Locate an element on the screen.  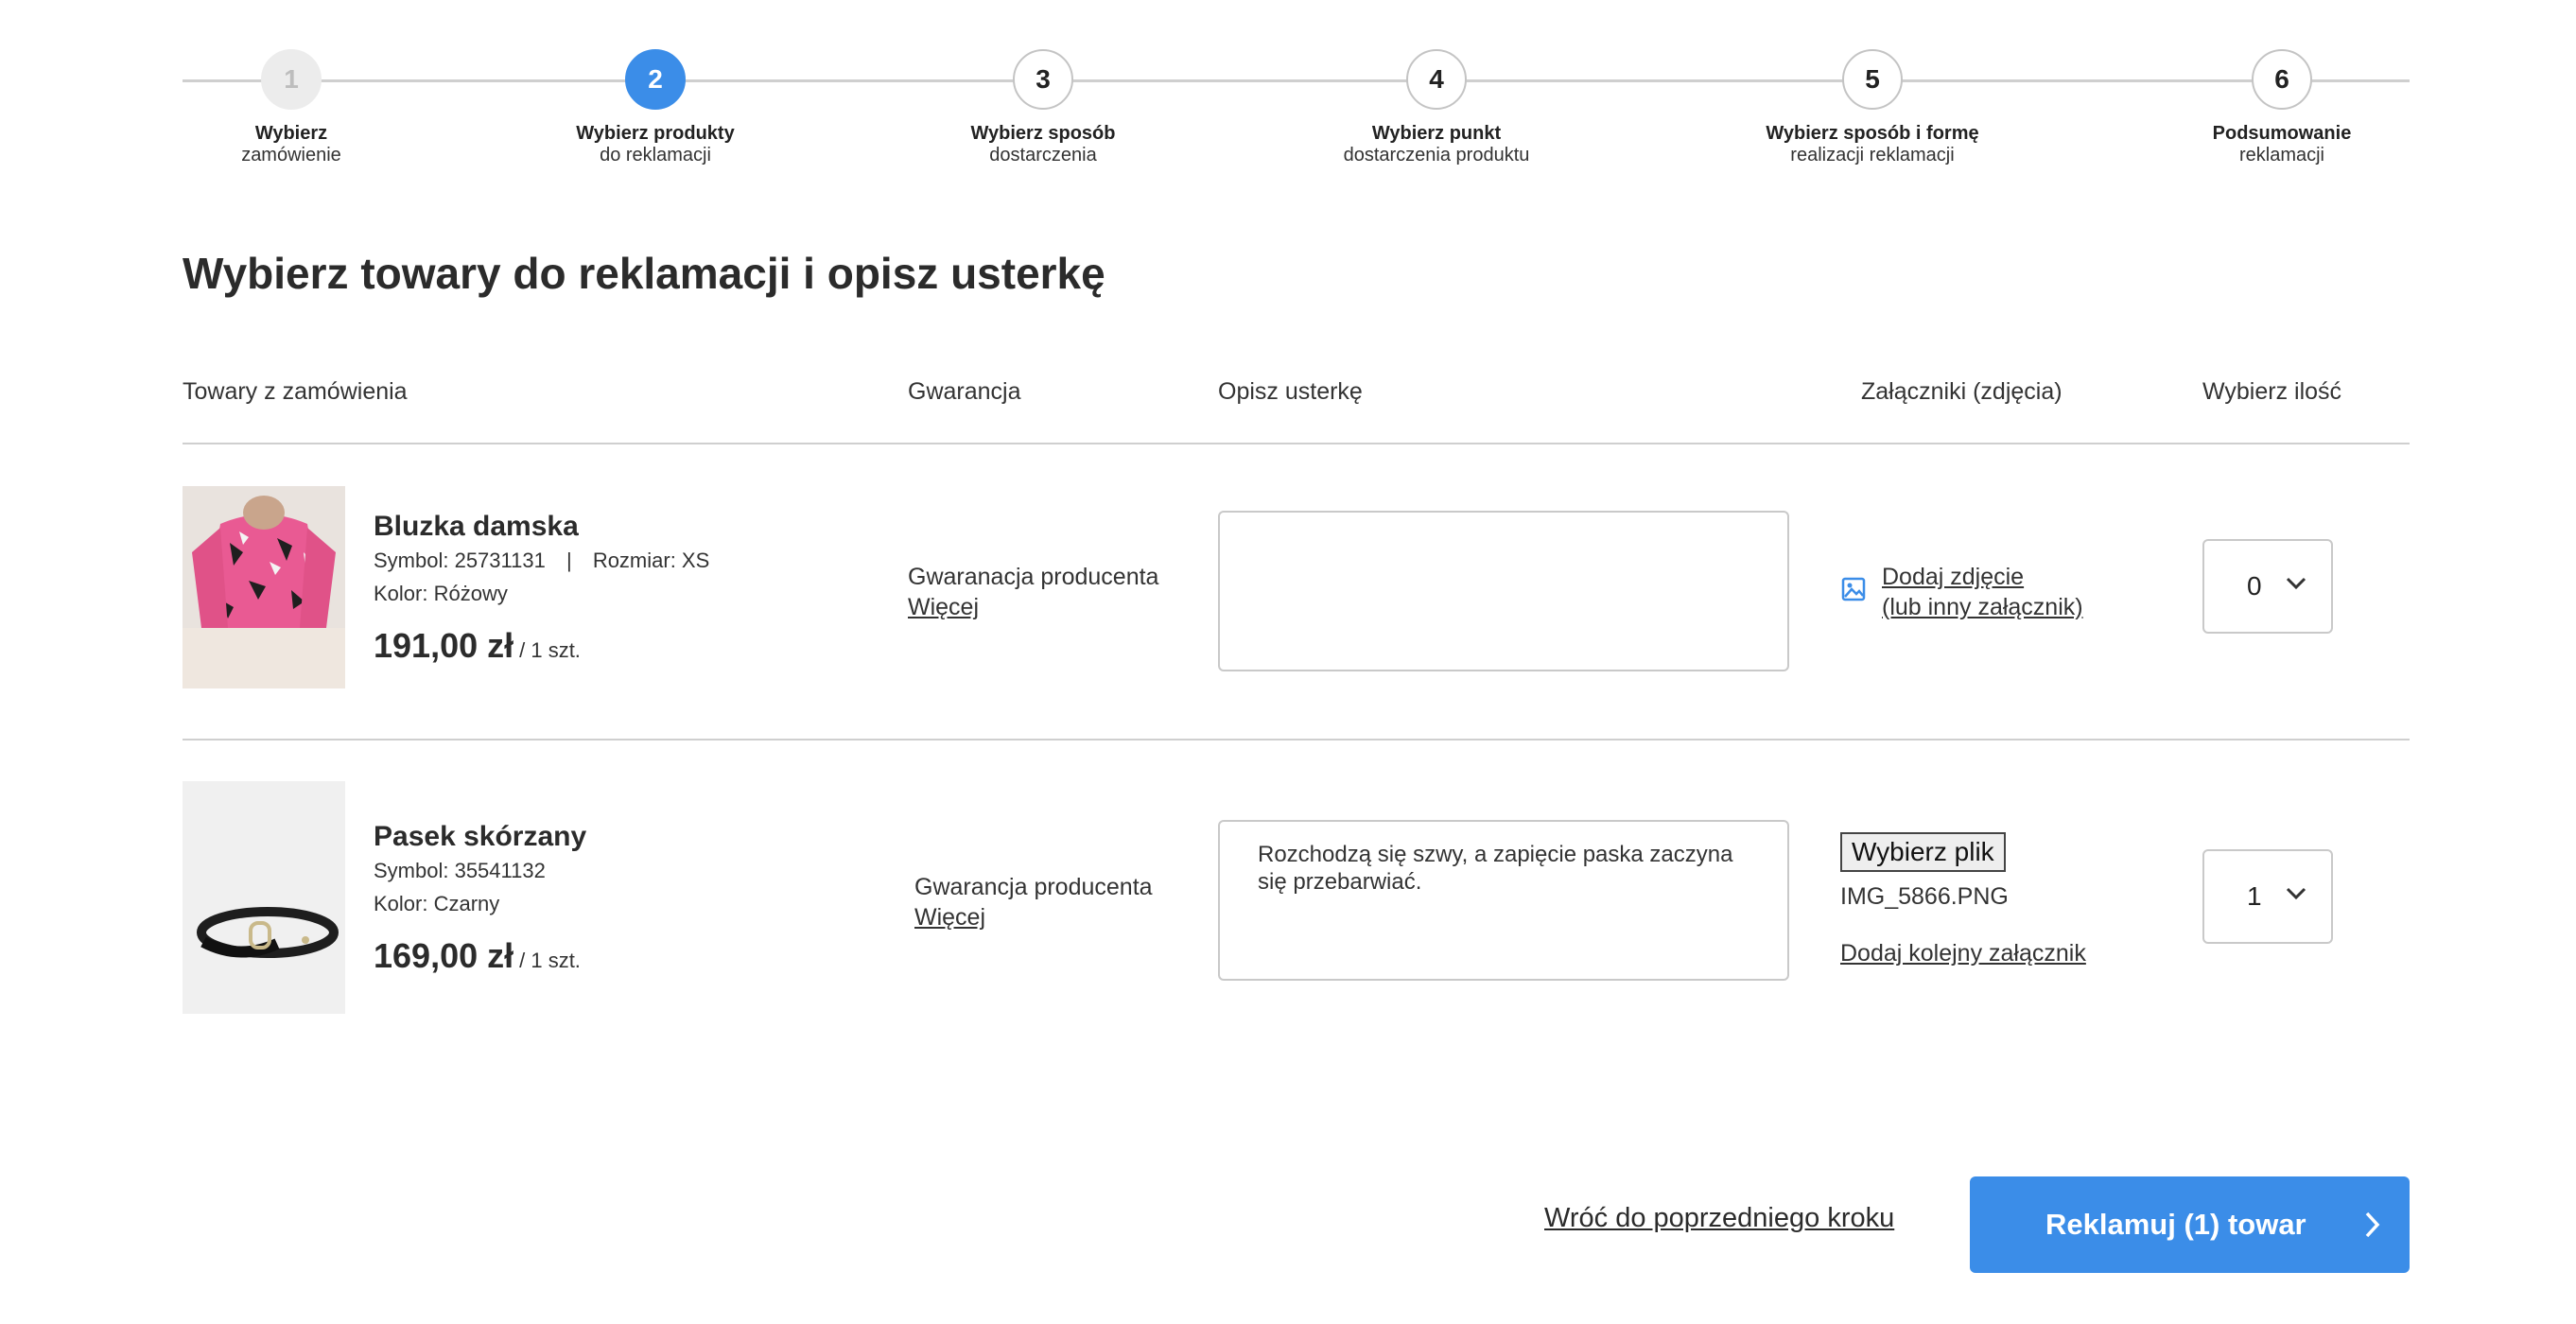
add-another-attachment-group: Dodaj kolejny załącznik is located at coordinates (1963, 953).